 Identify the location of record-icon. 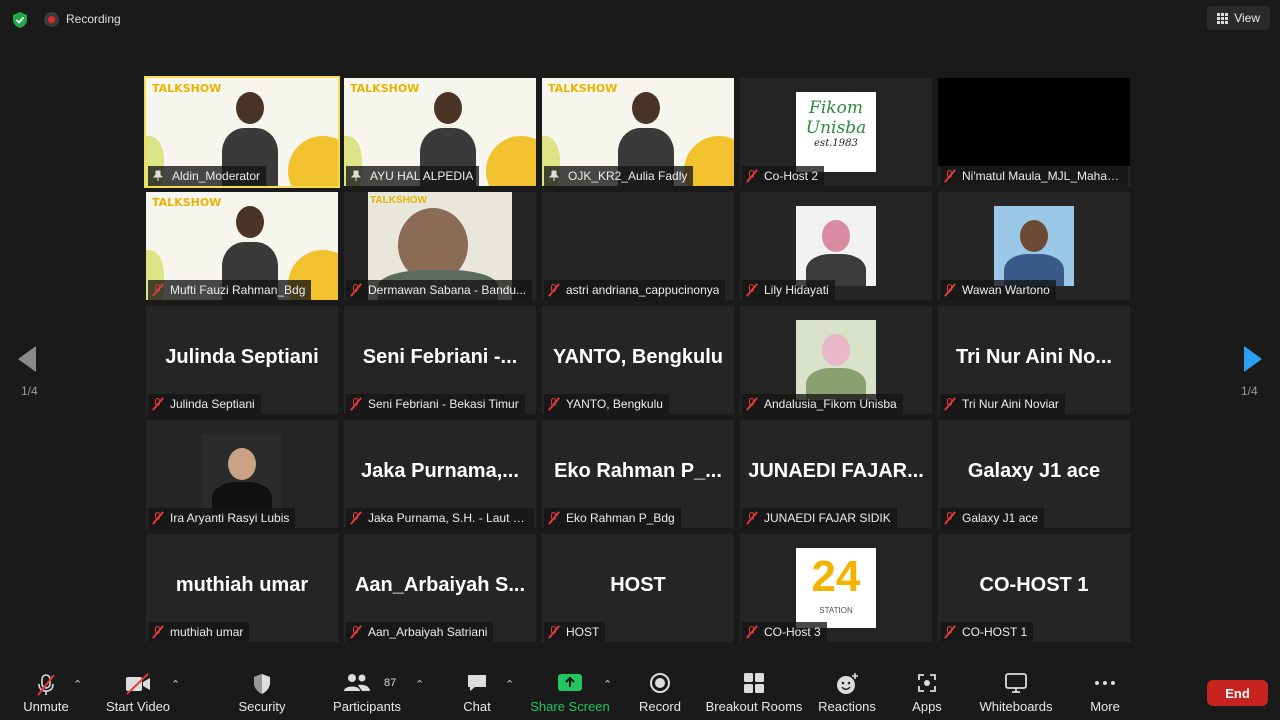
(660, 683).